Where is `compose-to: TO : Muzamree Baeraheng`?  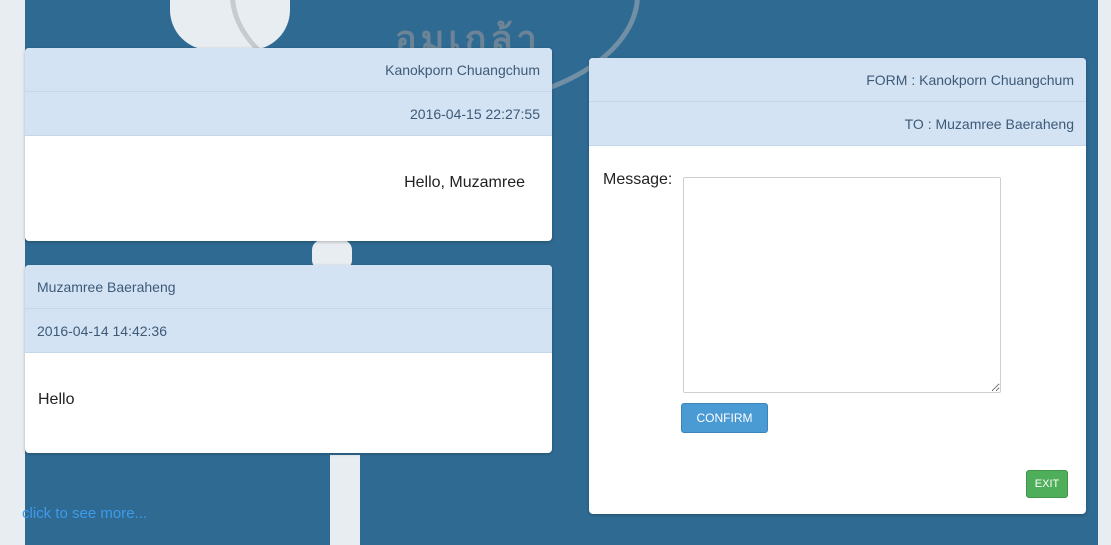 compose-to: TO : Muzamree Baeraheng is located at coordinates (837, 124).